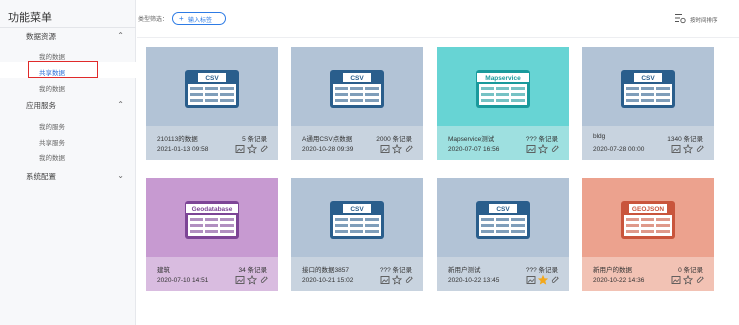  What do you see at coordinates (212, 274) in the screenshot?
I see `card-info: 建筑 34 条记录 2020-07-10 14:51` at bounding box center [212, 274].